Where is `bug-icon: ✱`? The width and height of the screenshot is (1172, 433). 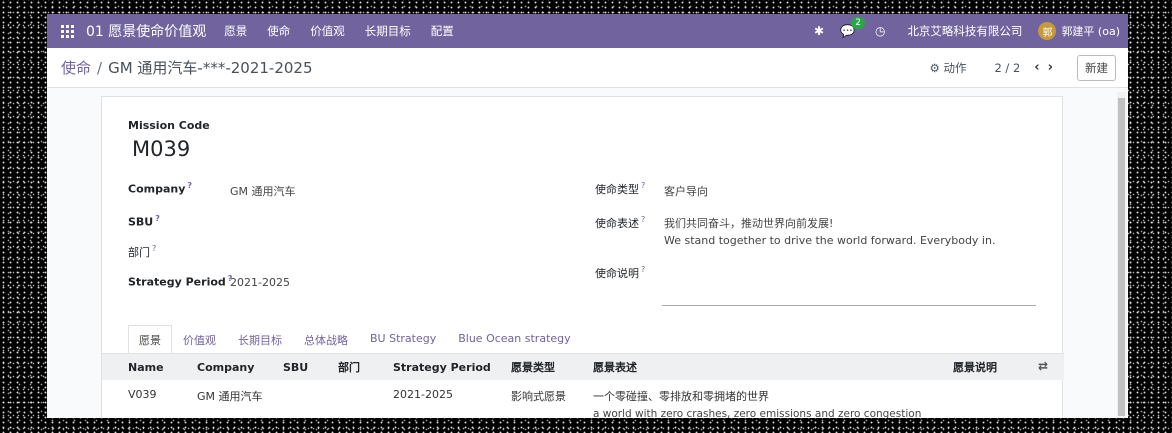 bug-icon: ✱ is located at coordinates (819, 31).